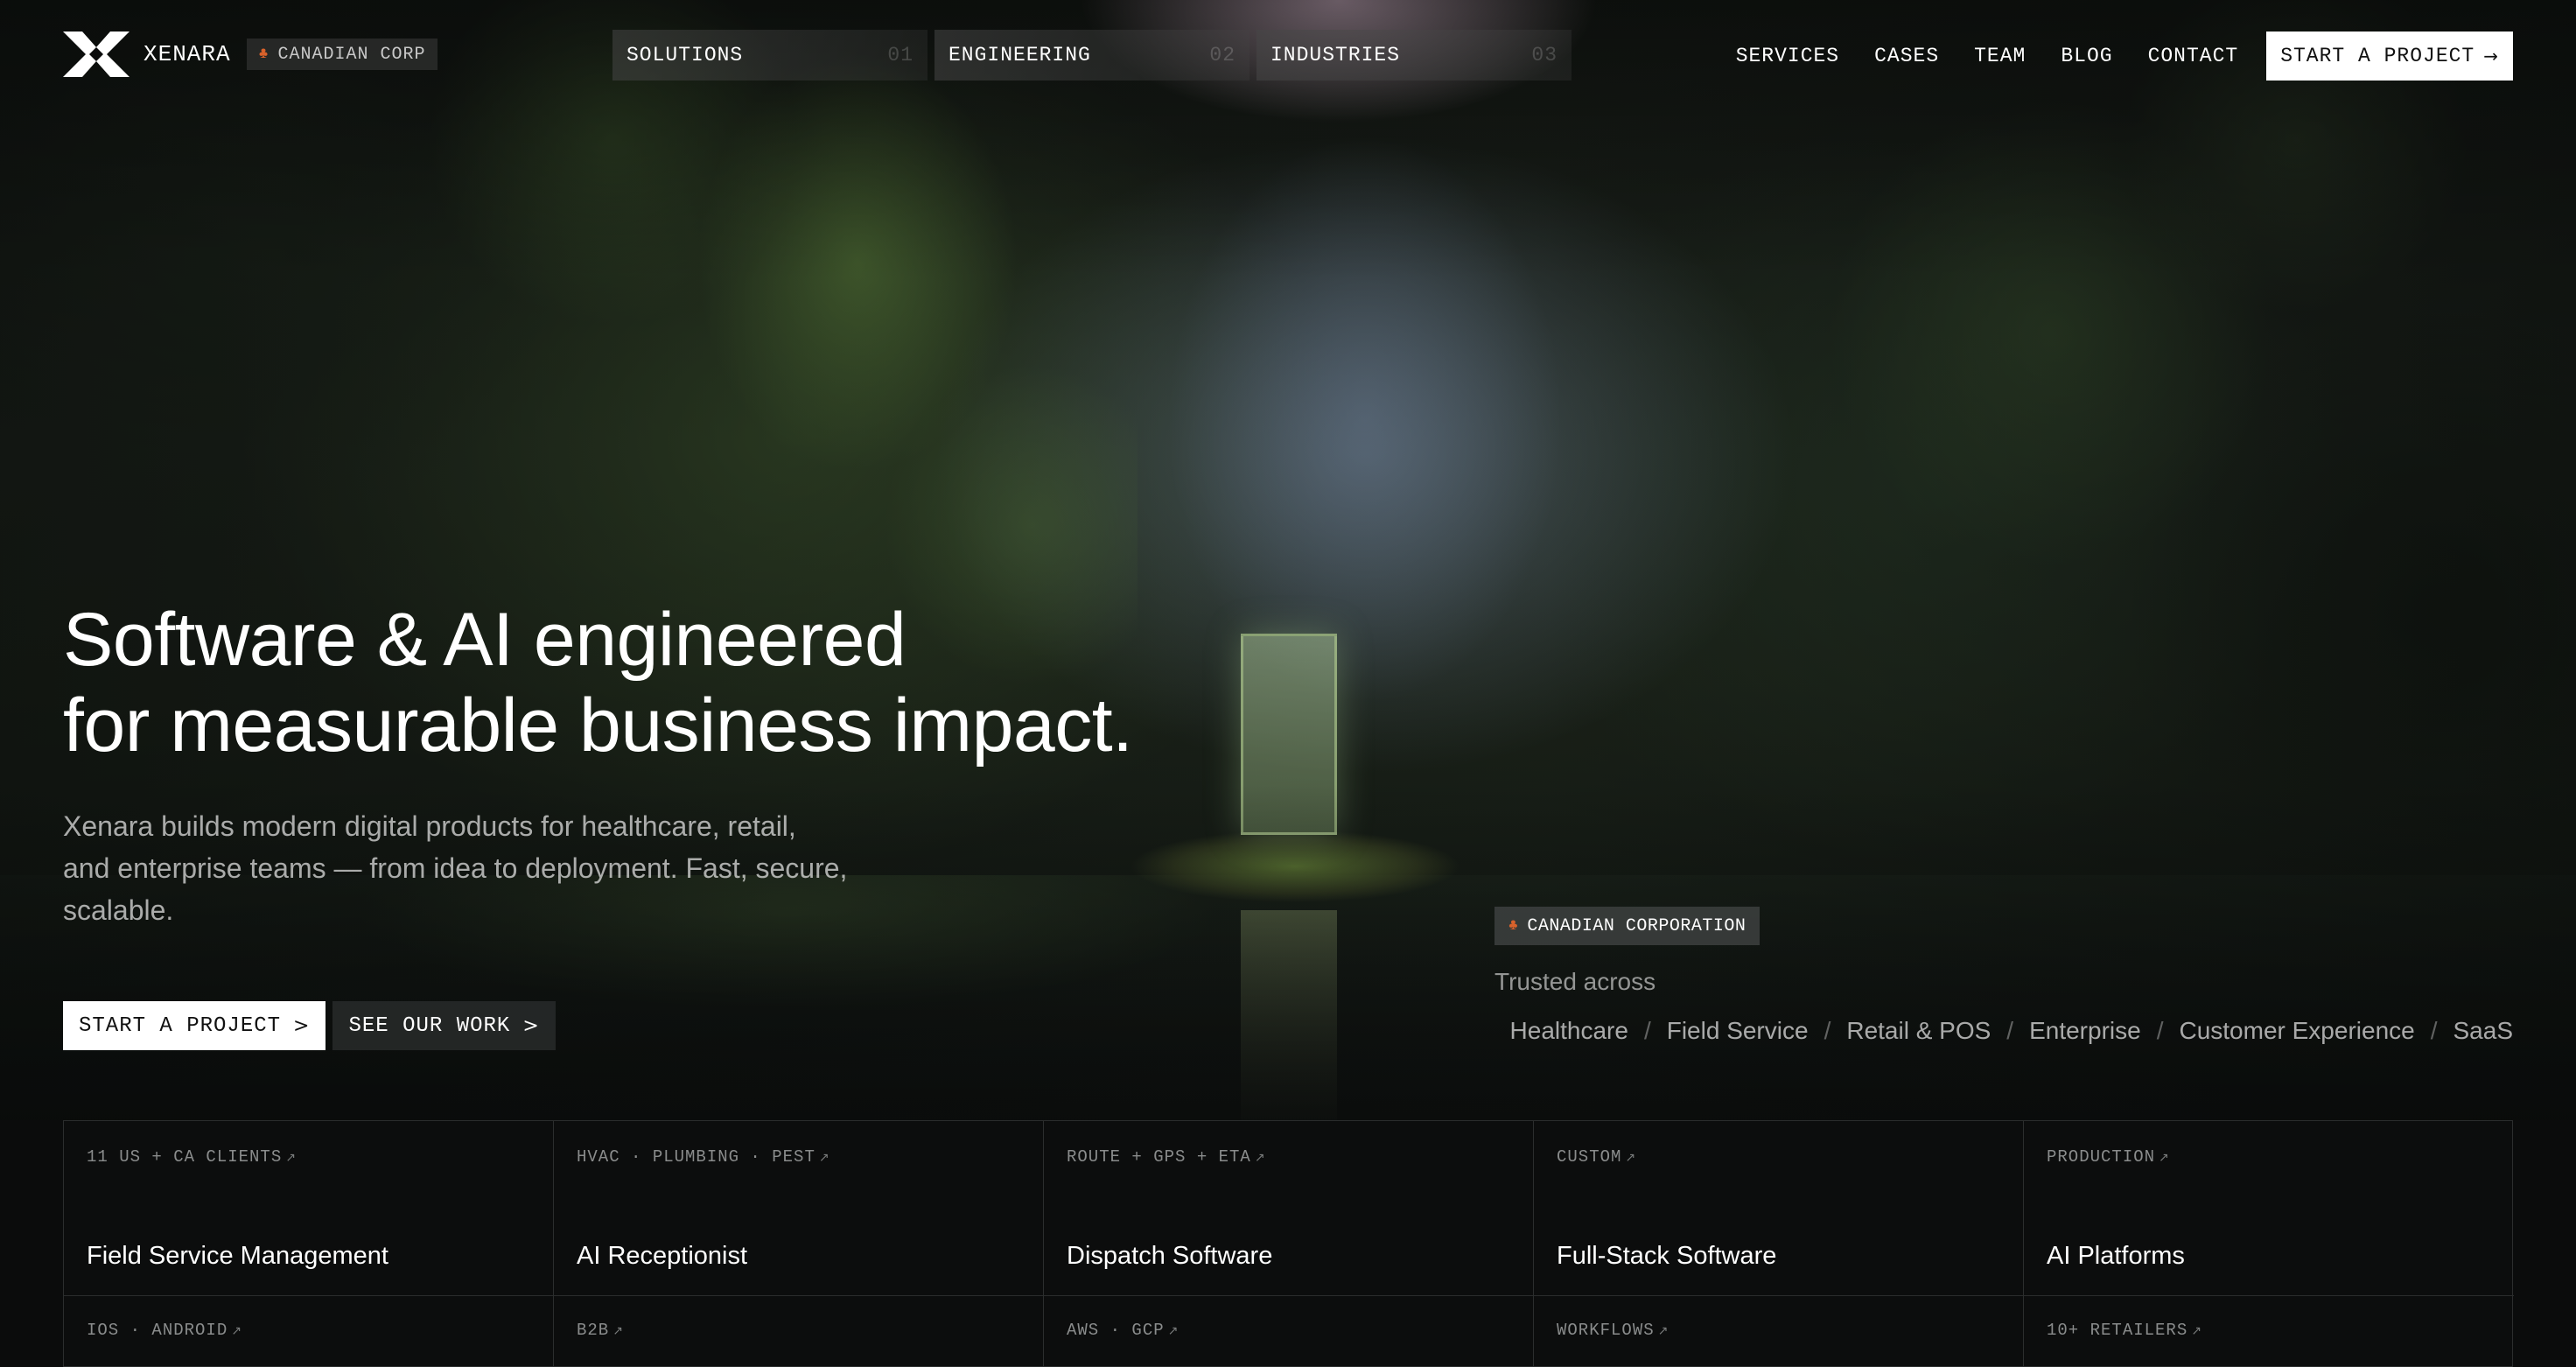  Describe the element at coordinates (770, 55) in the screenshot. I see `tab-solutions: SOLUTIONS 01` at that location.